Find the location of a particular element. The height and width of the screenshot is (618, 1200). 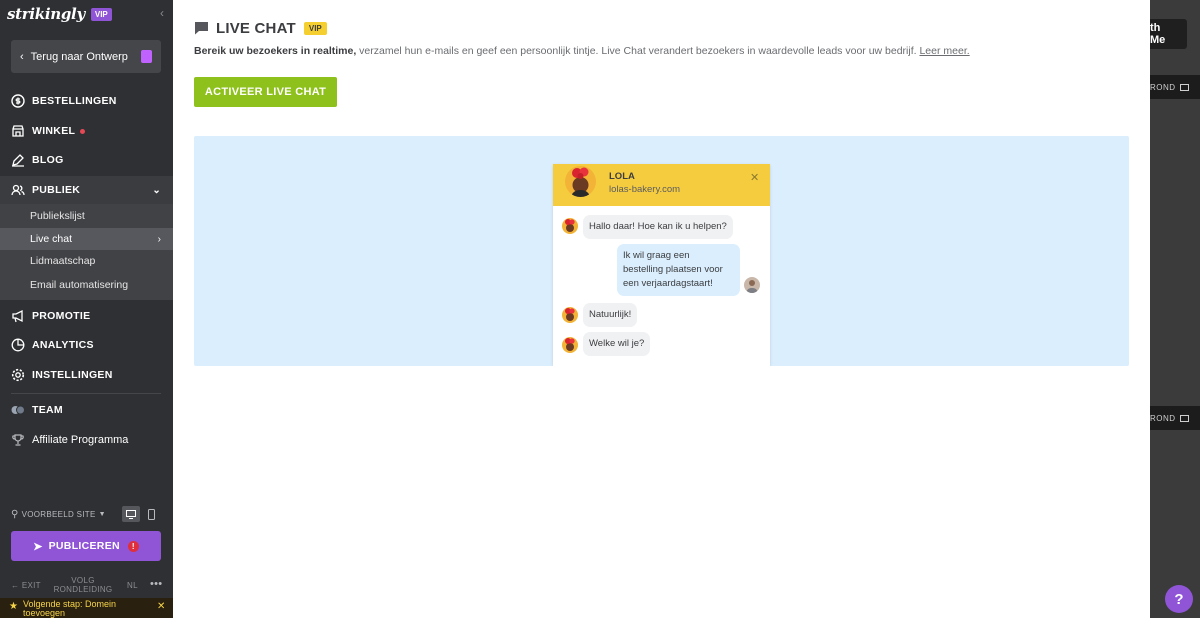

sidebar-footer: ← EXIT VOLG RONDLEIDING NL ••• is located at coordinates (86, 586).